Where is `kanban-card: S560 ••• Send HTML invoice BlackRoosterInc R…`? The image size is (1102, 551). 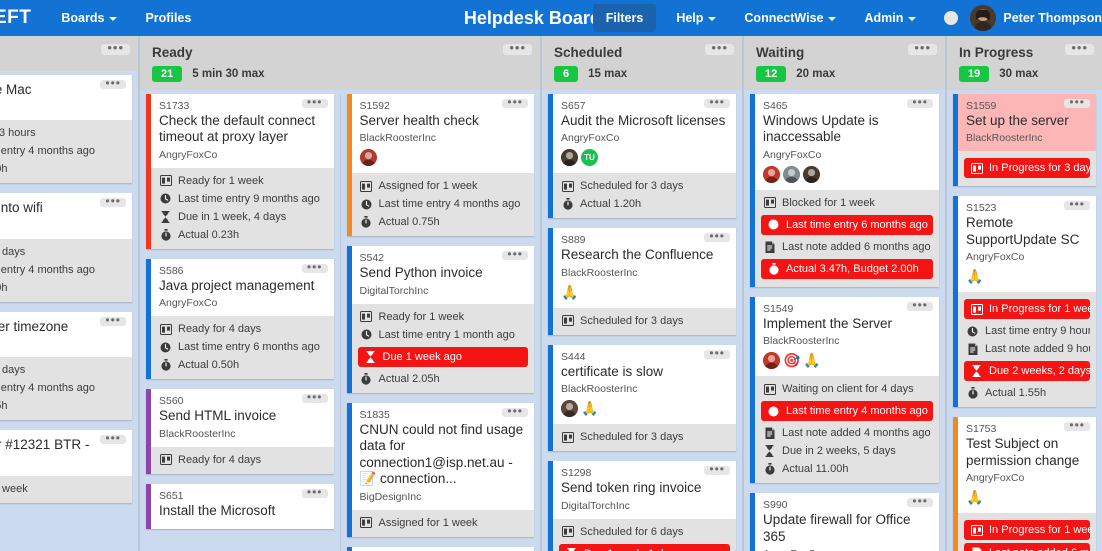 kanban-card: S560 ••• Send HTML invoice BlackRoosterInc R… is located at coordinates (240, 431).